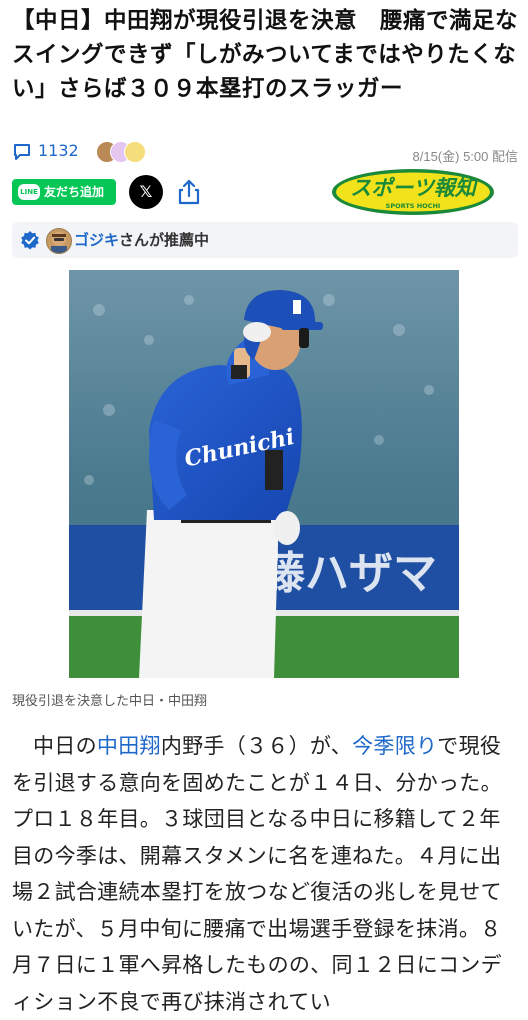 Image resolution: width=528 pixels, height=1020 pixels. I want to click on reaction-icons, so click(131, 151).